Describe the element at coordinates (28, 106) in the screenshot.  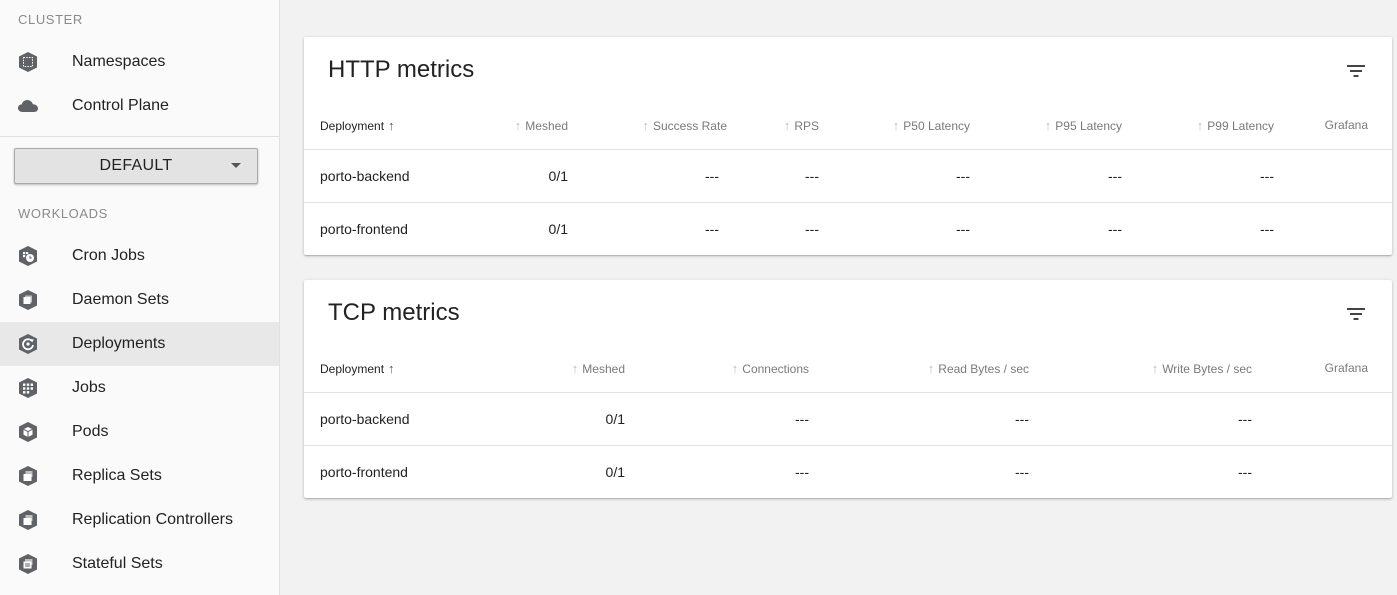
I see `cloud-icon` at that location.